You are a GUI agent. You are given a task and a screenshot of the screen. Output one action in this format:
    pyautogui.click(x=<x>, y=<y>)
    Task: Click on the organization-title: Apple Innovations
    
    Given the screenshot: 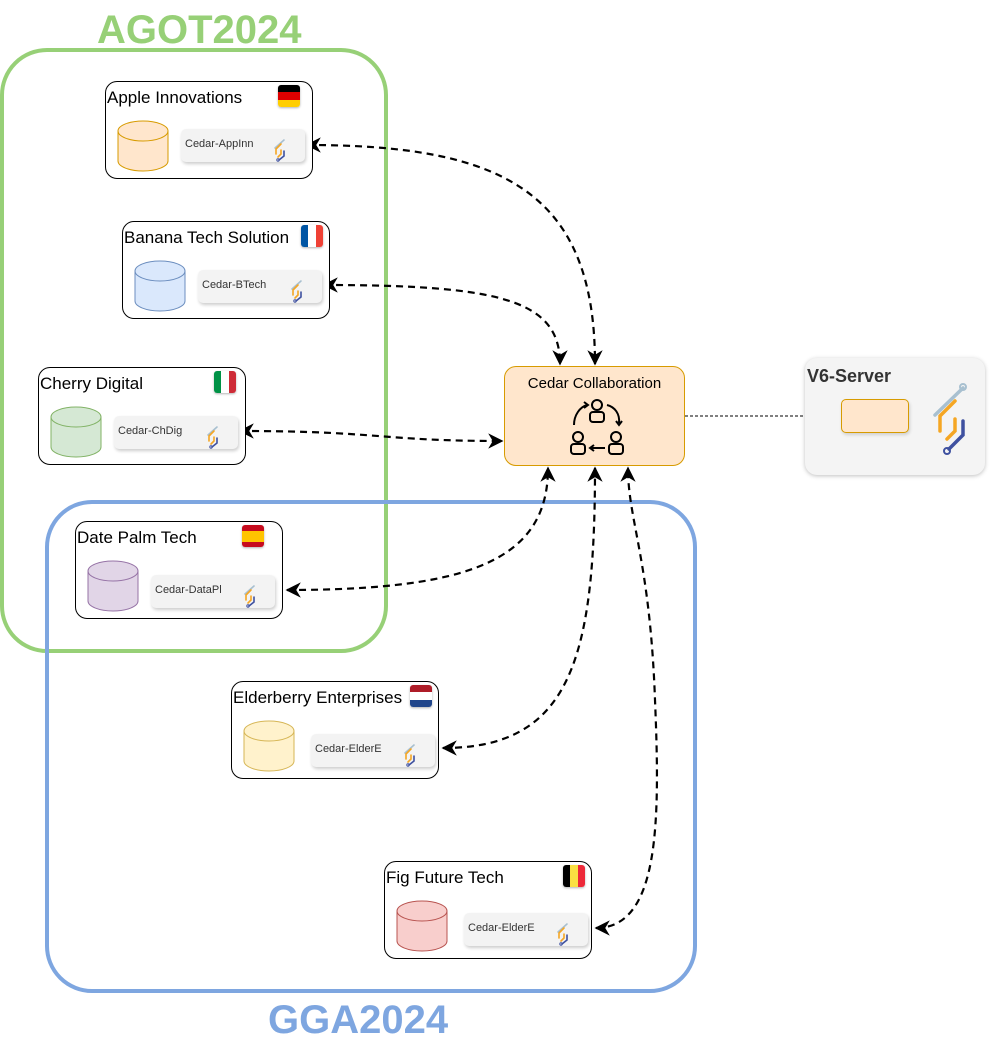 What is the action you would take?
    pyautogui.click(x=175, y=97)
    